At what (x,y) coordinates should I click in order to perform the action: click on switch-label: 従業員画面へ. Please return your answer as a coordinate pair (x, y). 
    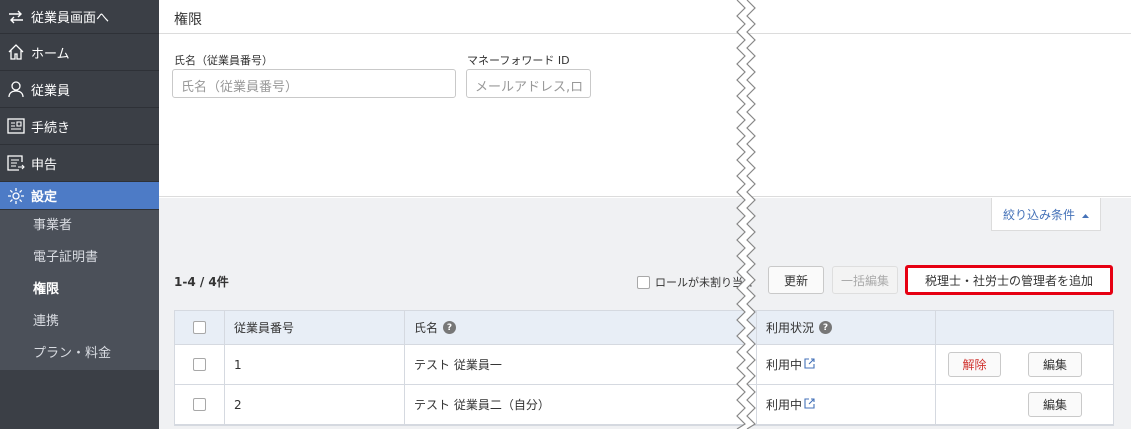
    Looking at the image, I should click on (70, 18).